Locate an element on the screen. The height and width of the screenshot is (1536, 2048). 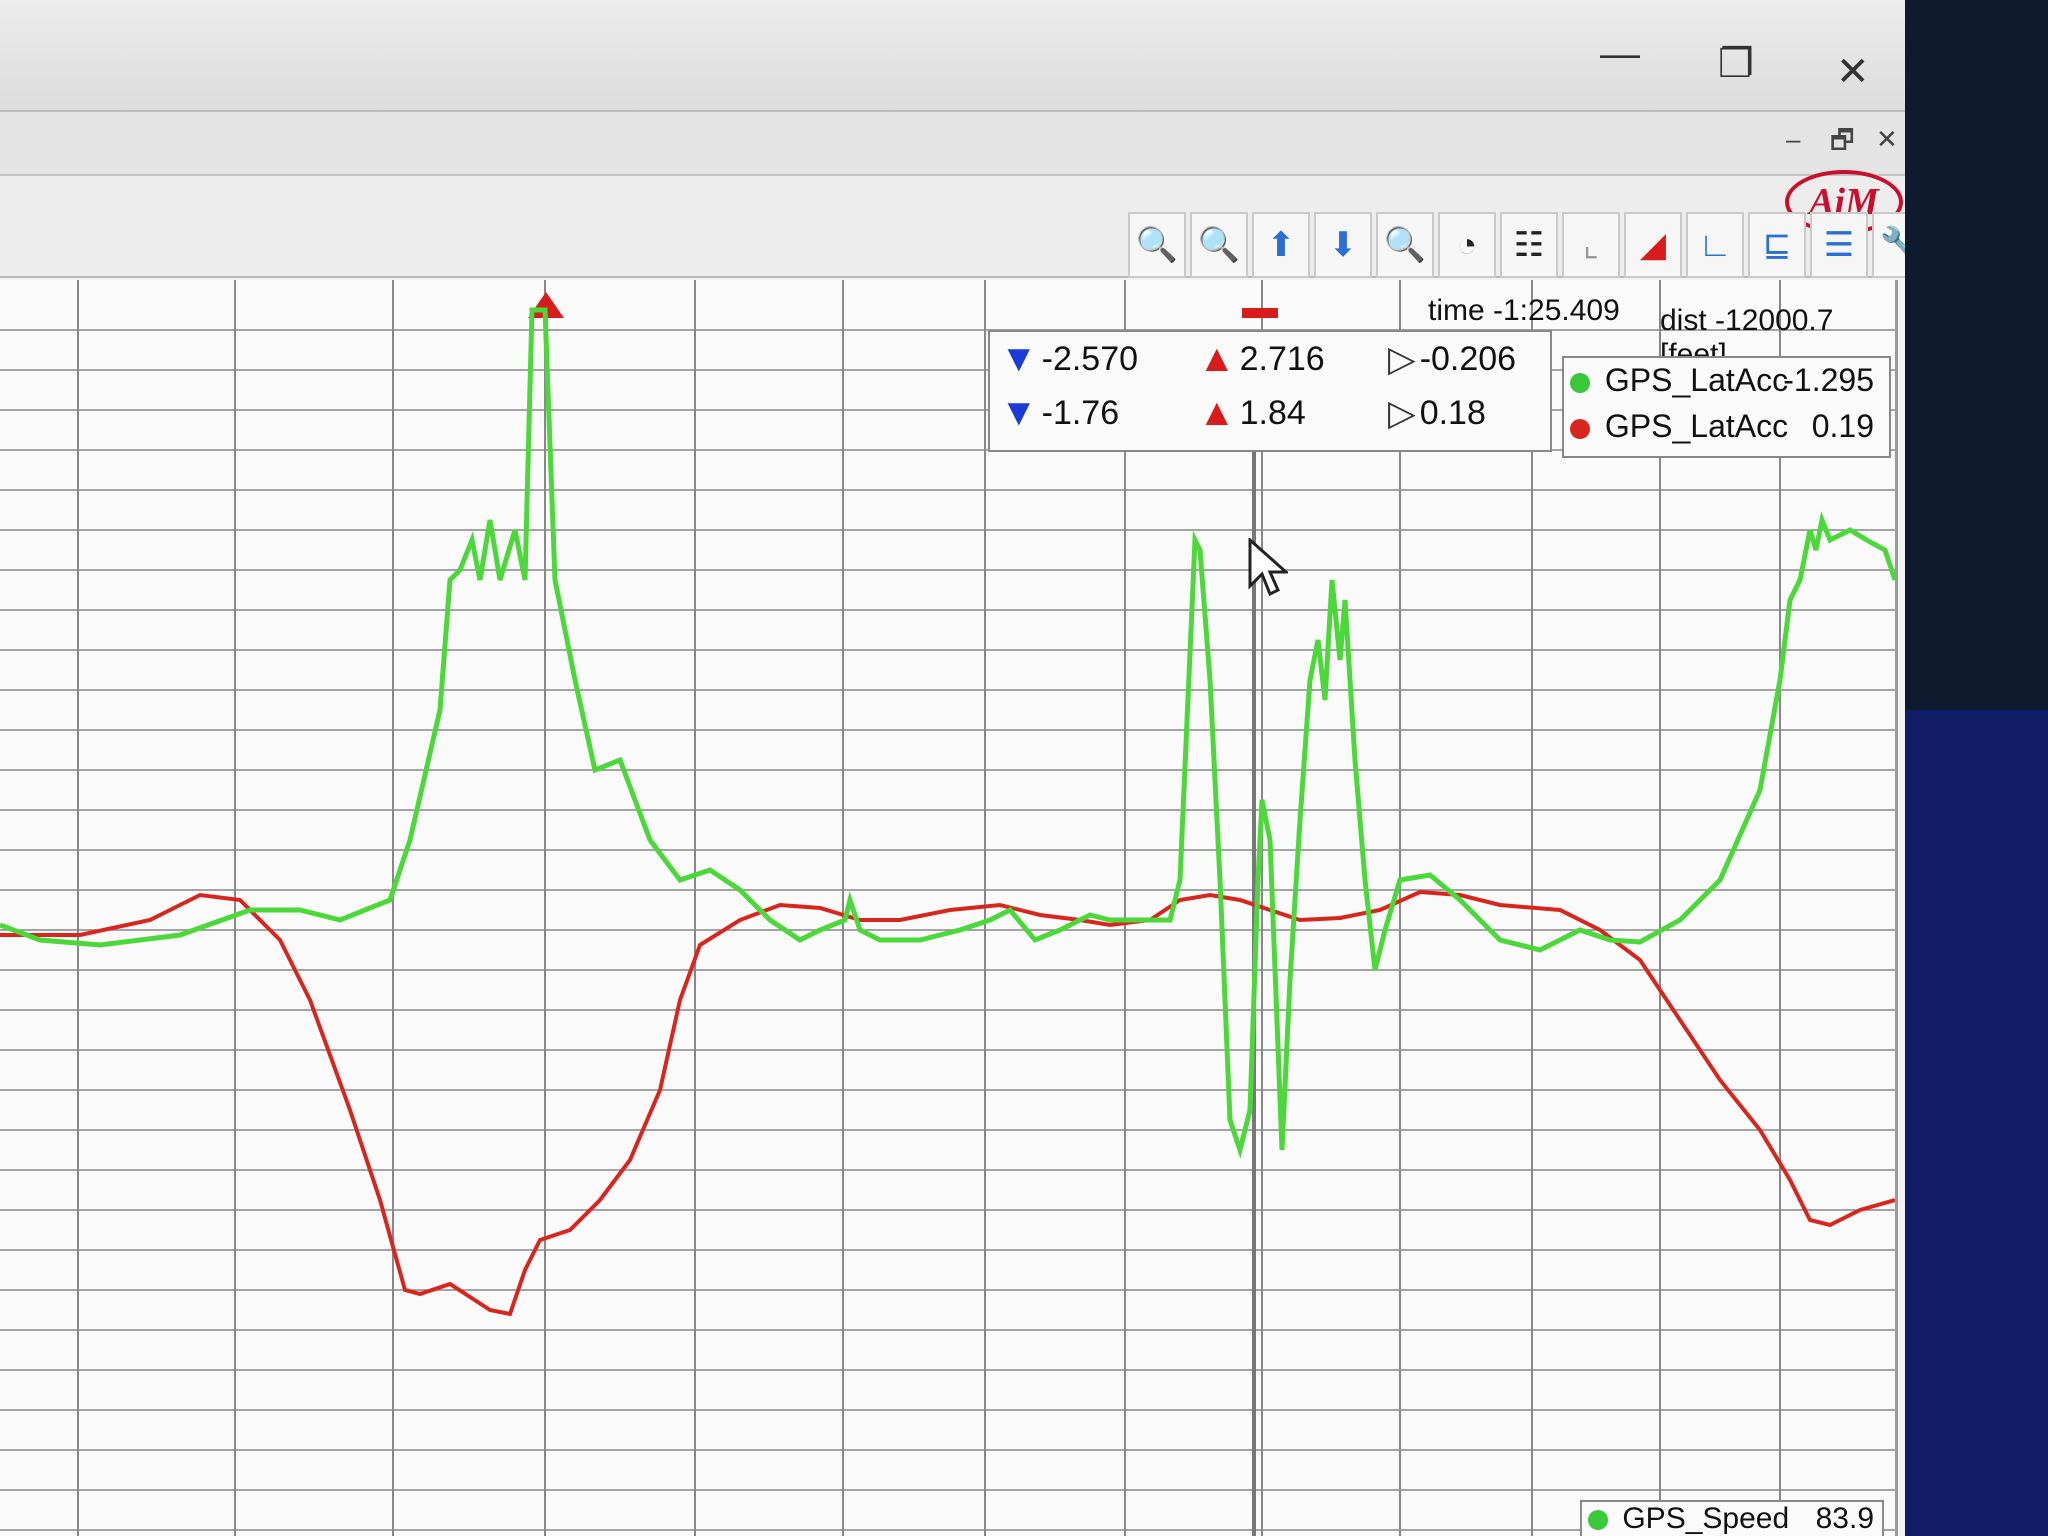
speed-channel-value: 83.9 is located at coordinates (1844, 1518).